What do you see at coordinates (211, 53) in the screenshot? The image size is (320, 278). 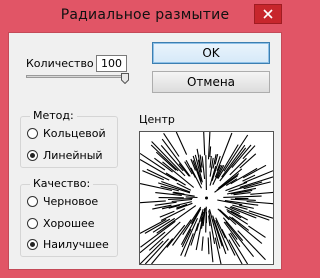 I see `ok-button: OK` at bounding box center [211, 53].